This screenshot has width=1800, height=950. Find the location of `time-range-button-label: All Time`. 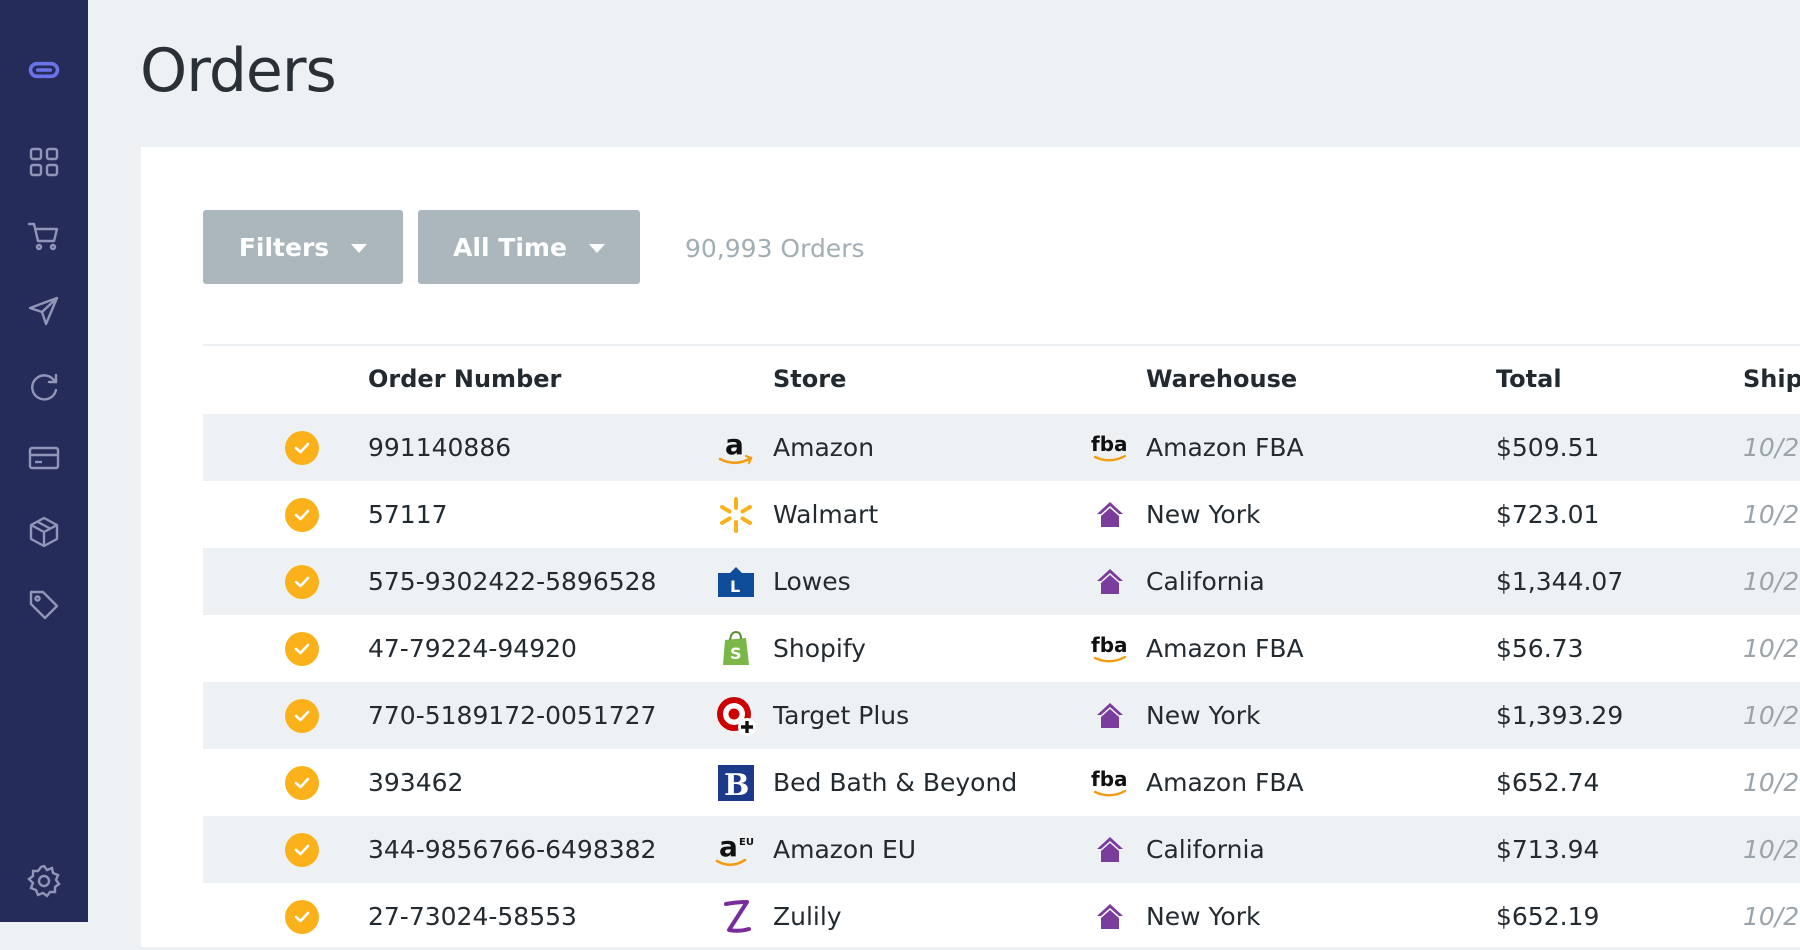

time-range-button-label: All Time is located at coordinates (510, 247).